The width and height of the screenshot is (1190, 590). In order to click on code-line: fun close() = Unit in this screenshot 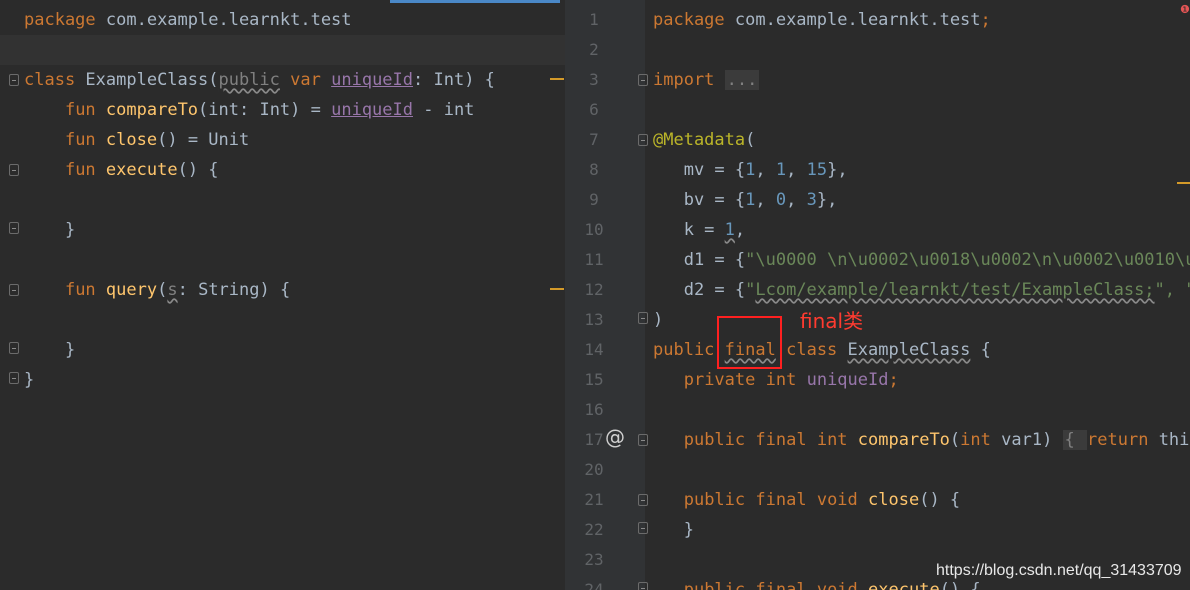, I will do `click(282, 140)`.